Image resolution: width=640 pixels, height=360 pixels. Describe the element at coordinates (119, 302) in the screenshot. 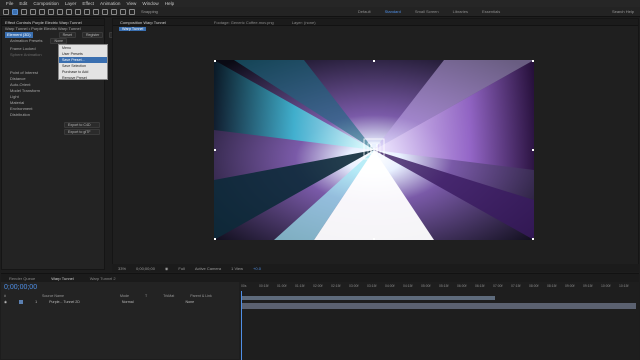

I see `layer-row: ◉ 1 Purple... Tunnel 2D Normal None` at that location.